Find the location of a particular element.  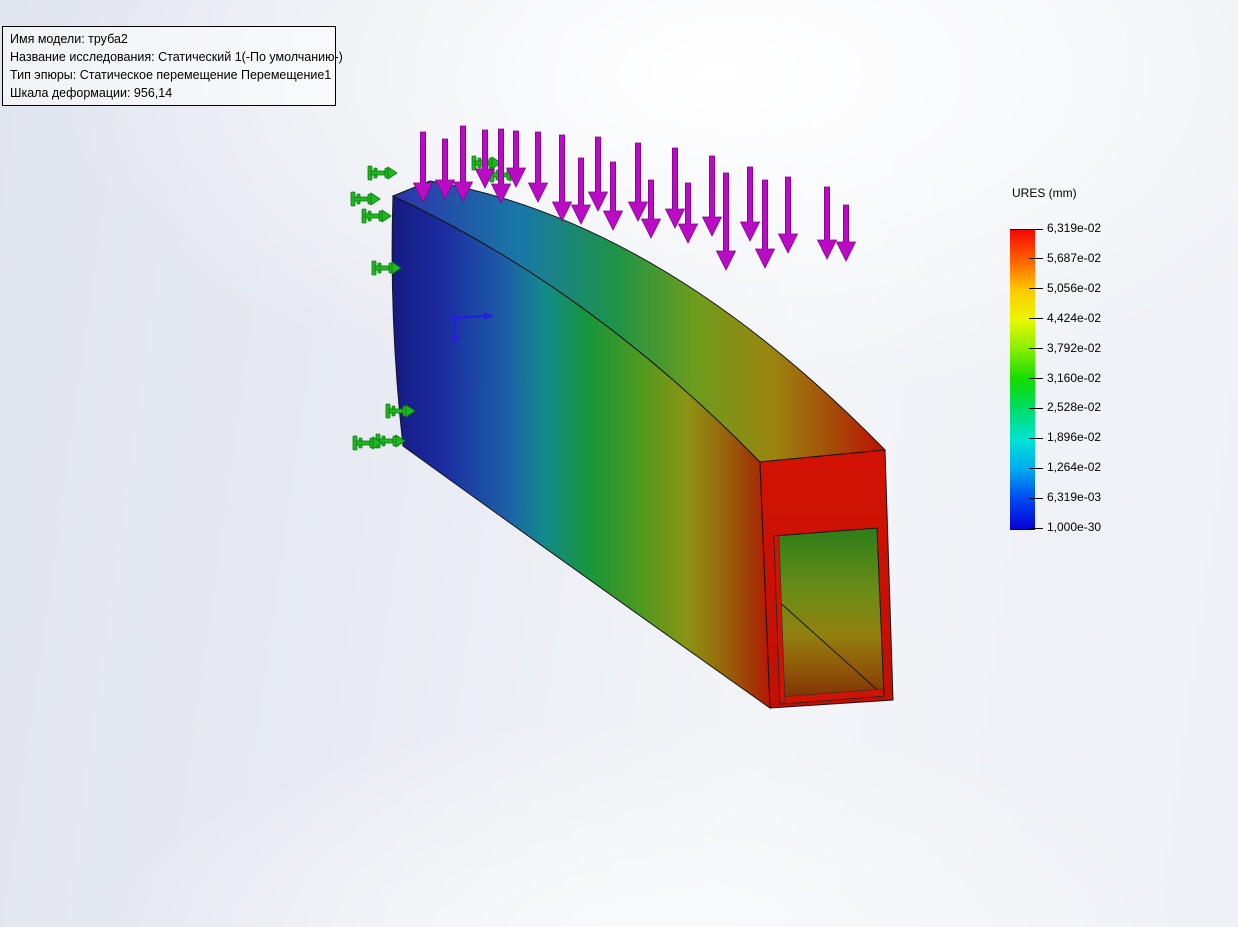

legend-value: 1,264e-02 is located at coordinates (1074, 467).